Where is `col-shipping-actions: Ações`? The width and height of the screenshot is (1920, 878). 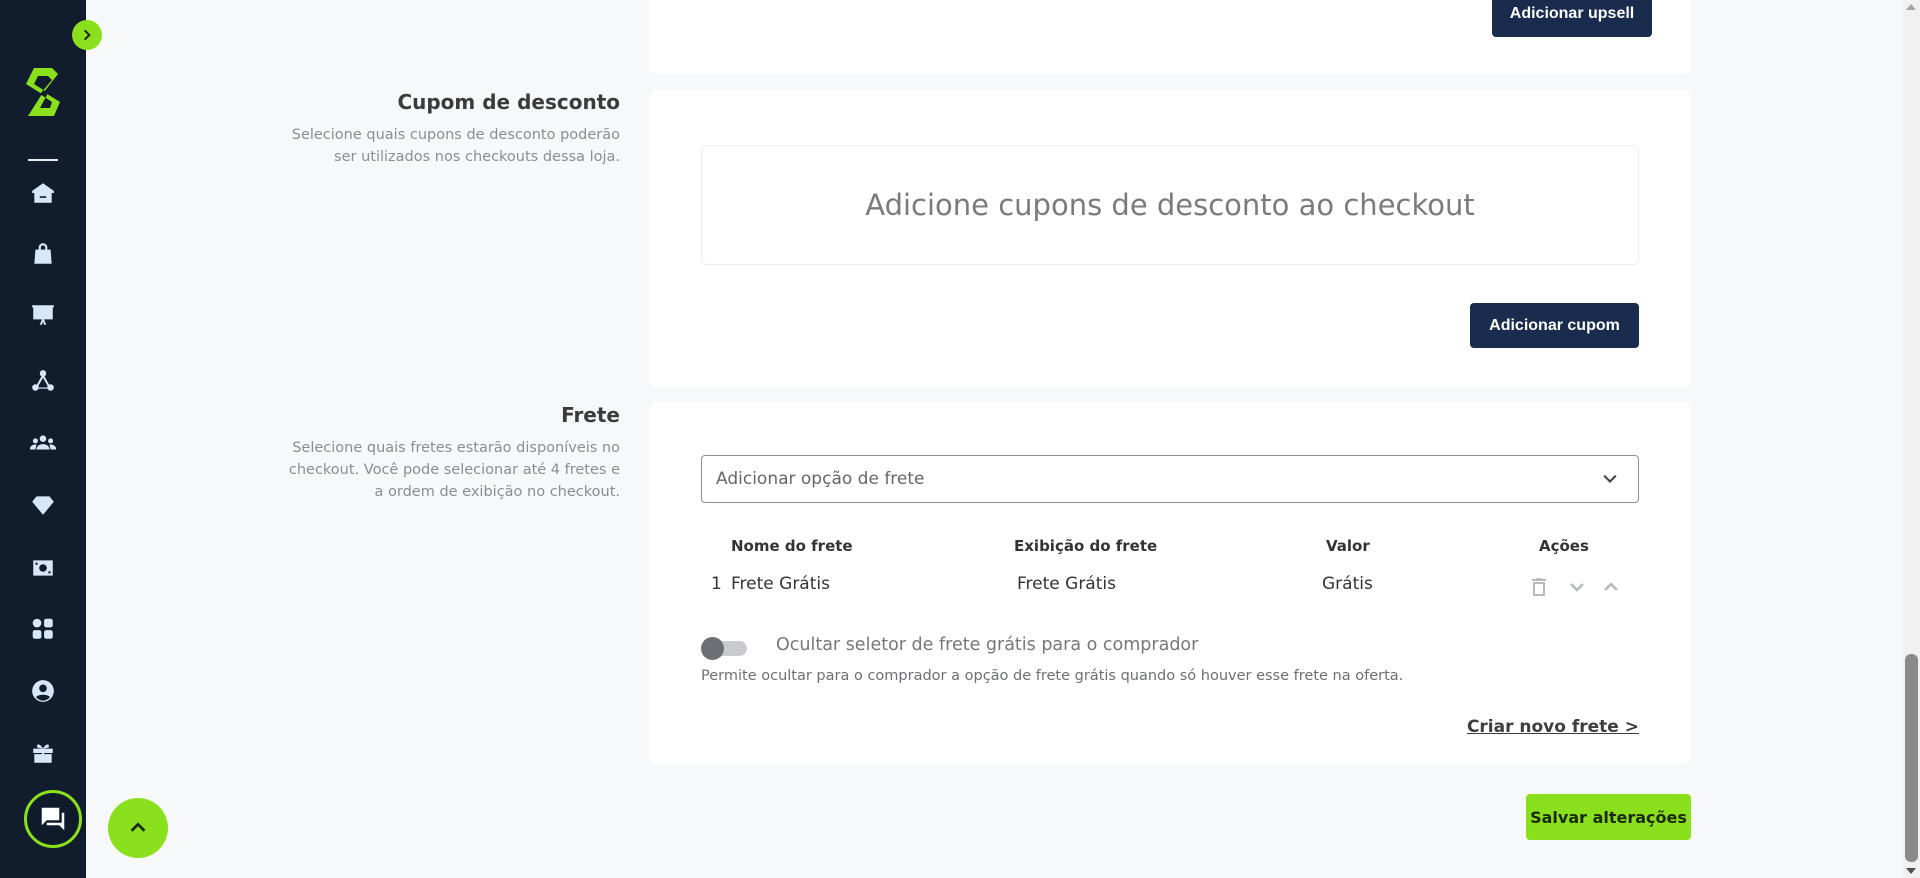 col-shipping-actions: Ações is located at coordinates (1564, 546).